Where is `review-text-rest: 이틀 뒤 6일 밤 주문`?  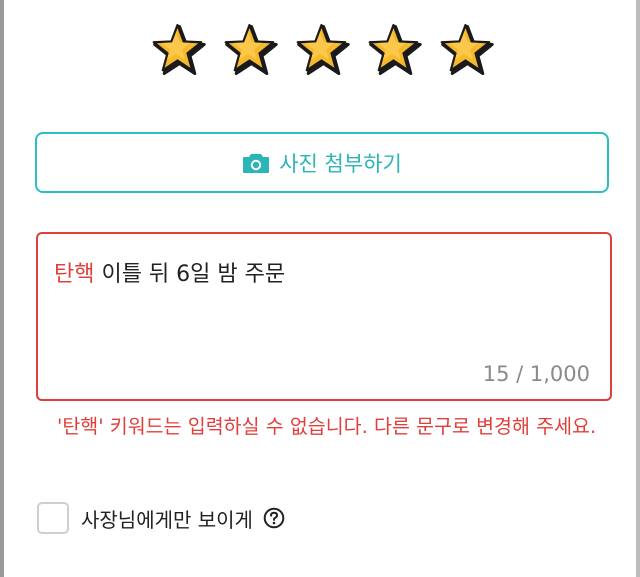
review-text-rest: 이틀 뒤 6일 밤 주문 is located at coordinates (190, 274).